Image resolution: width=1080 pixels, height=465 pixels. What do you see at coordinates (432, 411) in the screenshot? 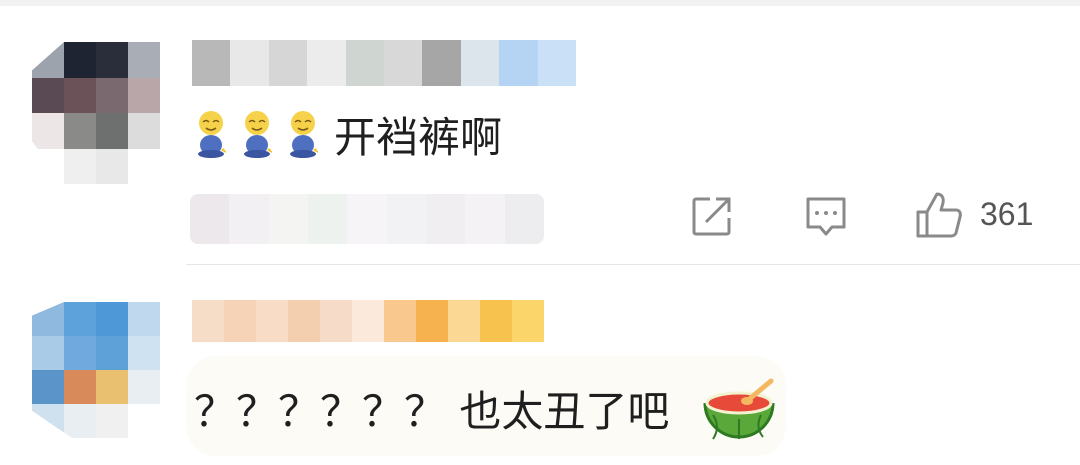
I see `comment-body: ？？？？？？ 也太丑了吧` at bounding box center [432, 411].